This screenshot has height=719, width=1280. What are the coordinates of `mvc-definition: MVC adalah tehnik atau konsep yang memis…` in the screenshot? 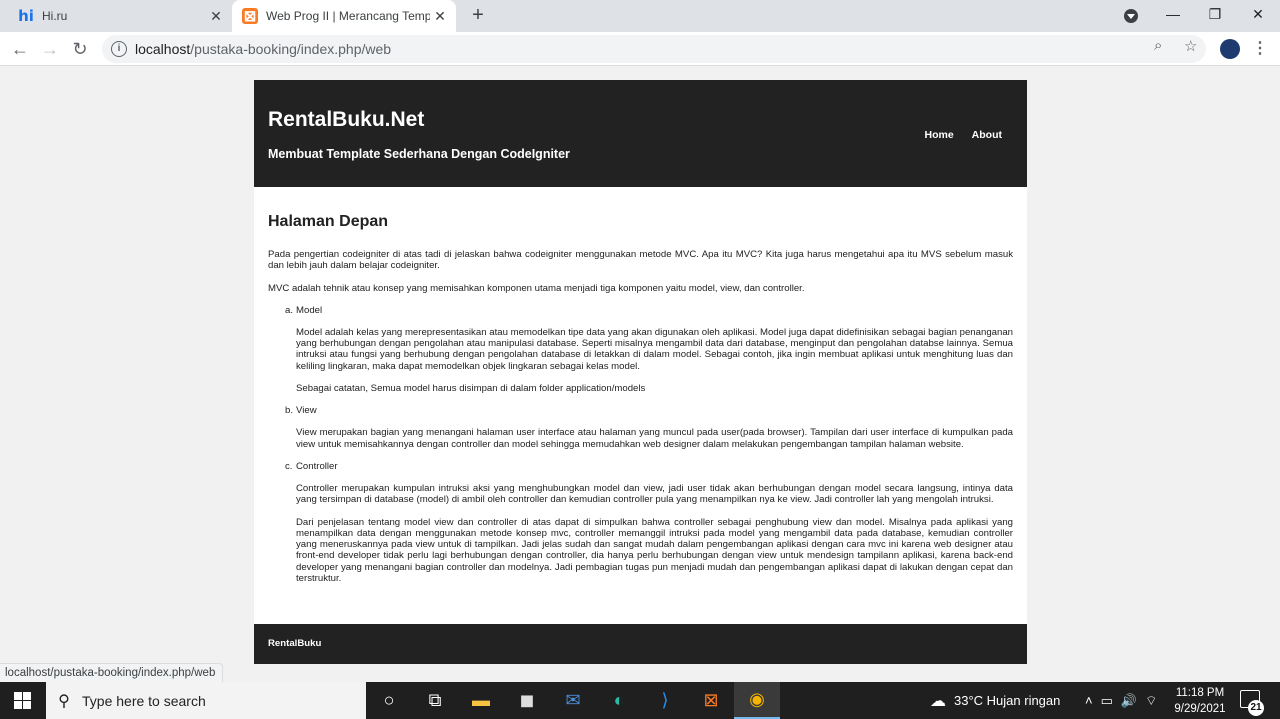 It's located at (536, 288).